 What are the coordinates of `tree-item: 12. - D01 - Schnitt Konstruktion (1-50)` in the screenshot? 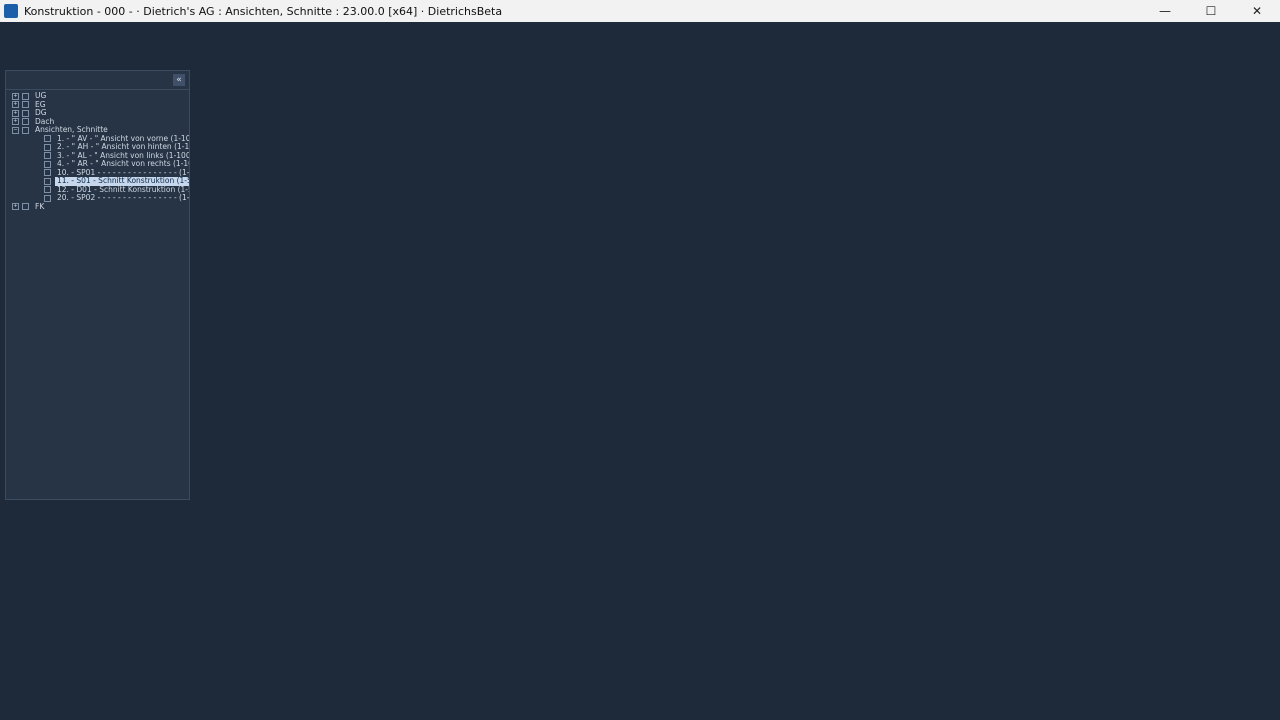 It's located at (97, 190).